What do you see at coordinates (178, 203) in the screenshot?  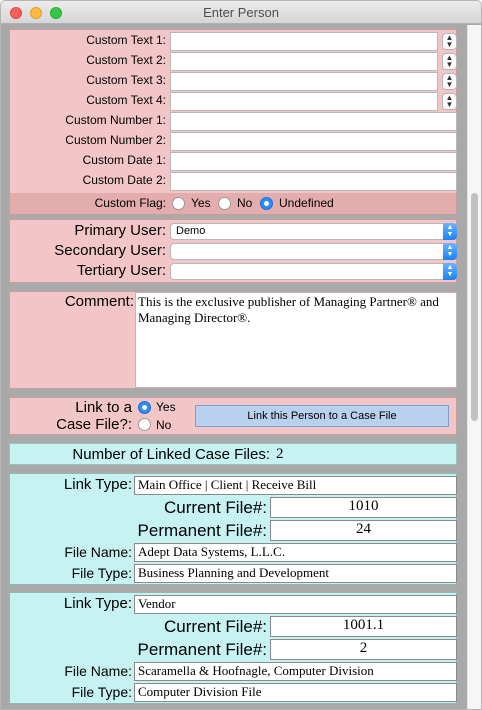 I see `custom-flag-yes-radio` at bounding box center [178, 203].